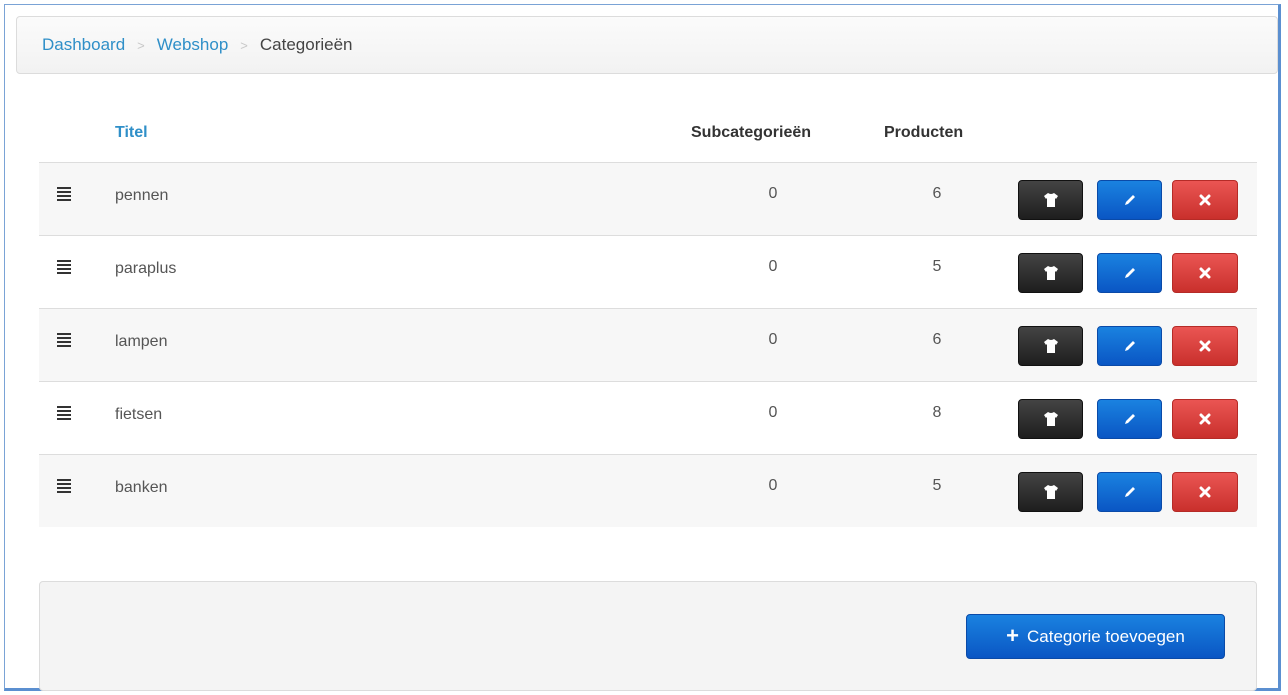 This screenshot has height=695, width=1288. I want to click on category-title: banken, so click(141, 487).